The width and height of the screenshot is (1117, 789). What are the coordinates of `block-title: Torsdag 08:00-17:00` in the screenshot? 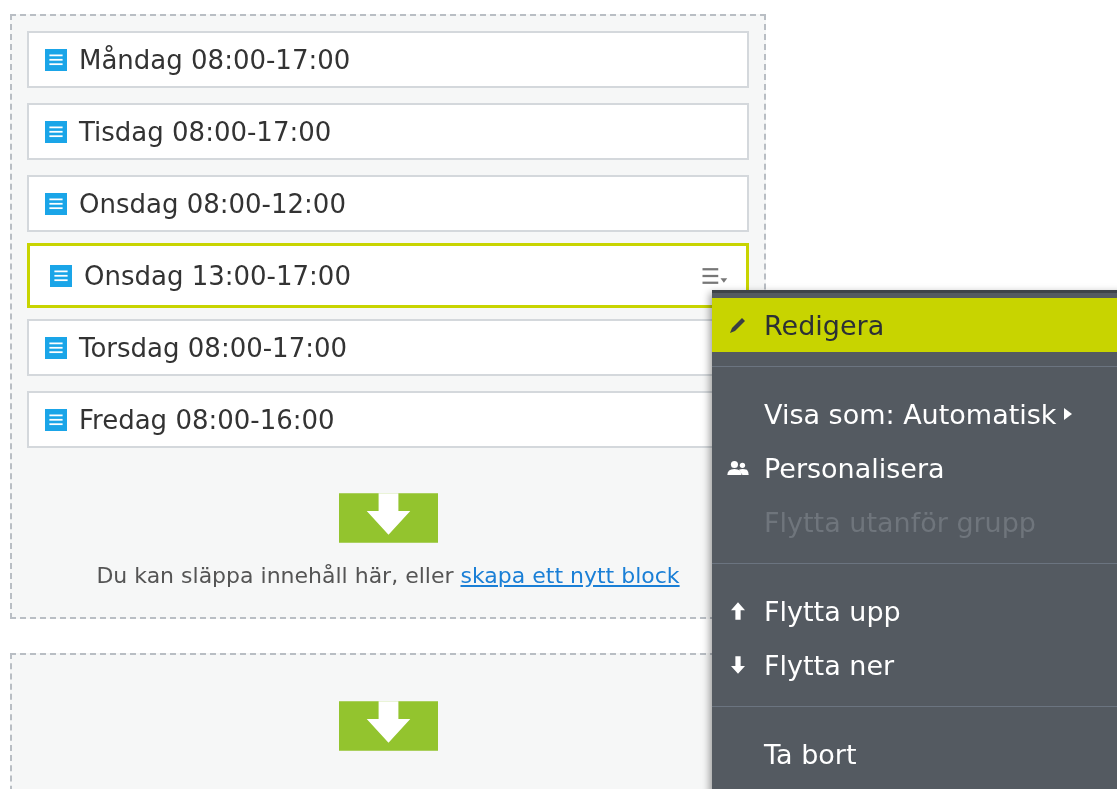 It's located at (214, 347).